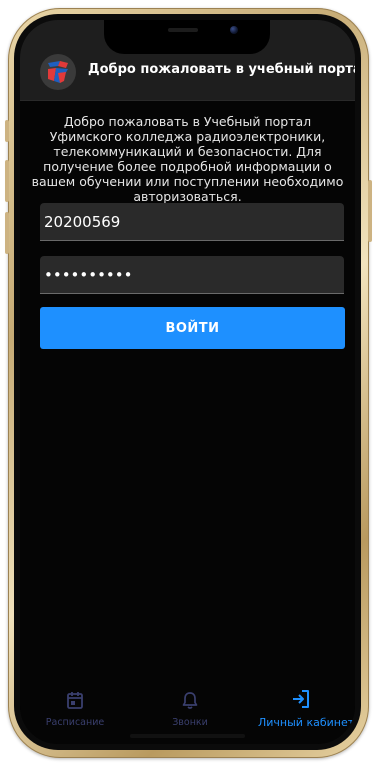  Describe the element at coordinates (58, 72) in the screenshot. I see `college-logo-icon` at that location.